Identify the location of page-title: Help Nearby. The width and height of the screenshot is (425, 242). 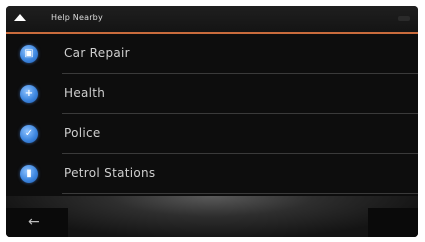
(77, 17).